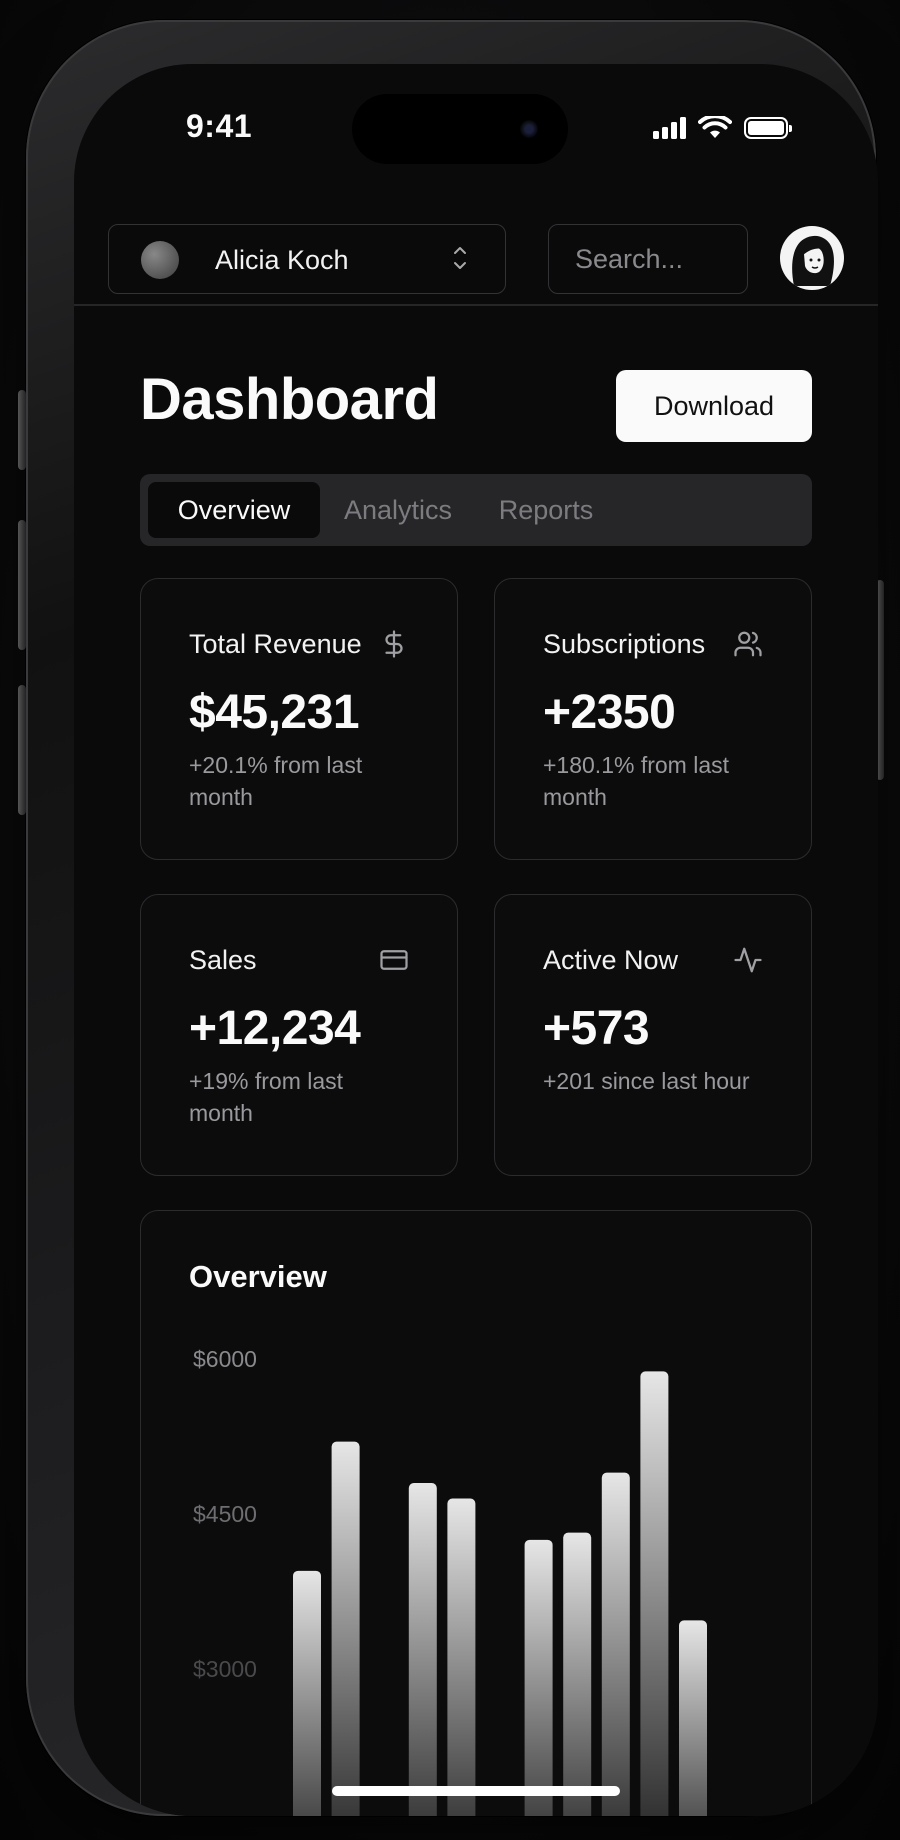  I want to click on action-button, so click(22, 430).